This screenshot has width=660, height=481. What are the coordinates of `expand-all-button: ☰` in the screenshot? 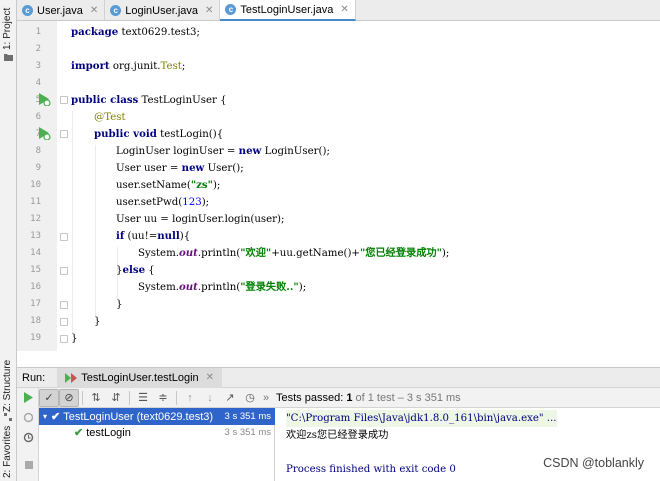 It's located at (143, 398).